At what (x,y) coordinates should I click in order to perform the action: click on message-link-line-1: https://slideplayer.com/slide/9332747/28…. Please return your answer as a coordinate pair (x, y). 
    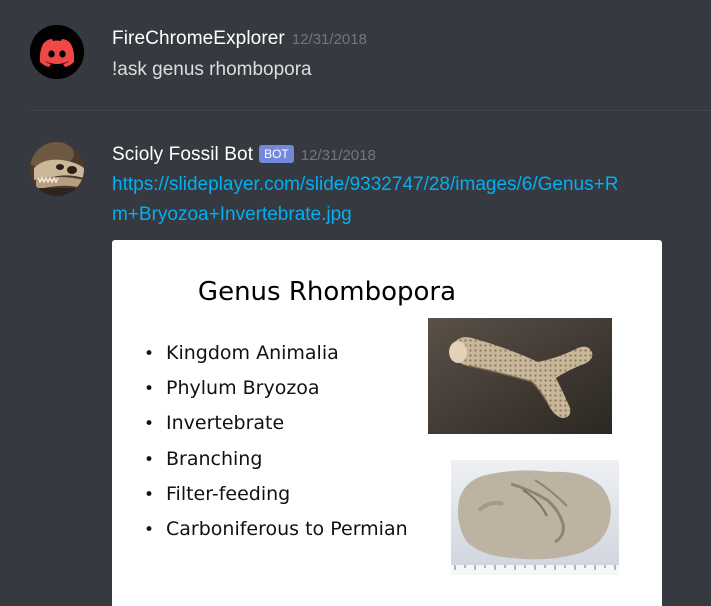
    Looking at the image, I should click on (365, 185).